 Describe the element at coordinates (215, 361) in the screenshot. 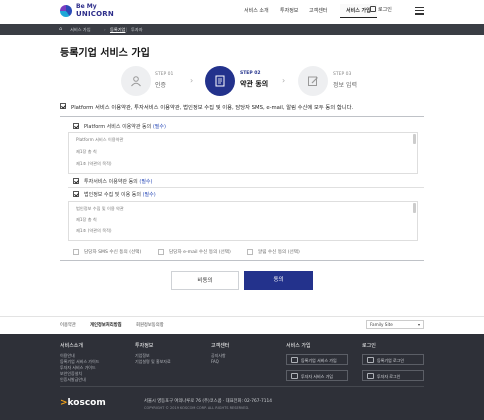

I see `footer-link: FAQ` at that location.